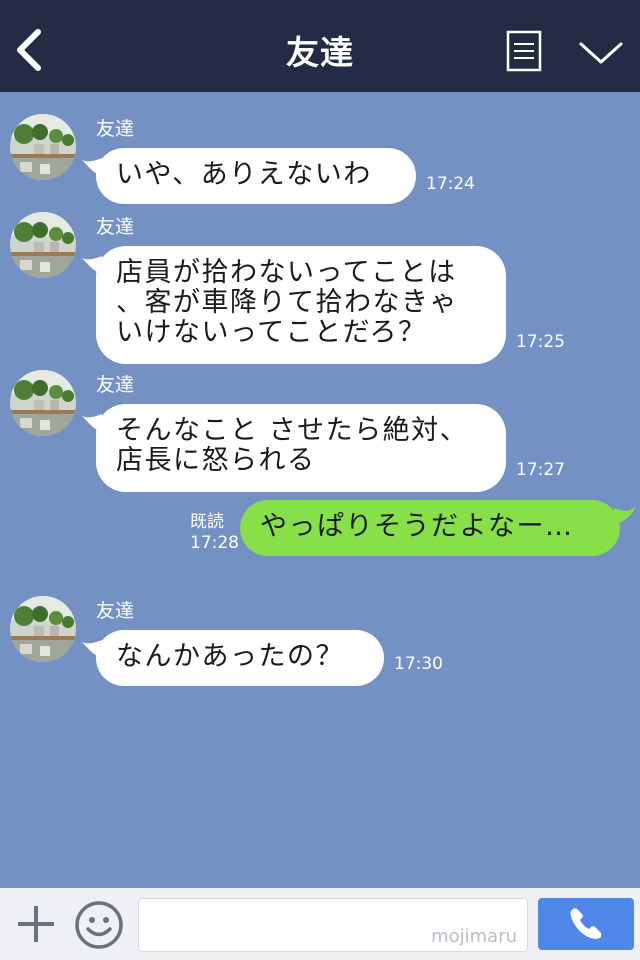 This screenshot has height=960, width=640. What do you see at coordinates (230, 656) in the screenshot?
I see `message-text: なんかあったの？` at bounding box center [230, 656].